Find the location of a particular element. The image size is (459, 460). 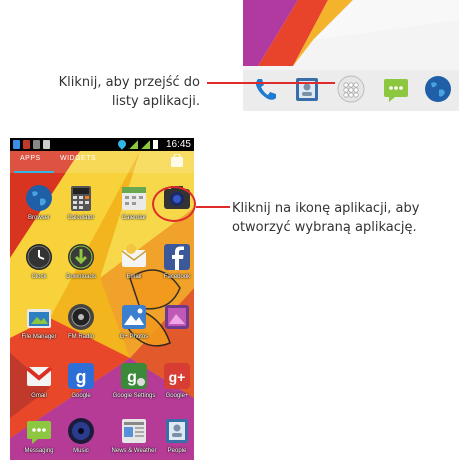

app-globe: Browser is located at coordinates (39, 210).